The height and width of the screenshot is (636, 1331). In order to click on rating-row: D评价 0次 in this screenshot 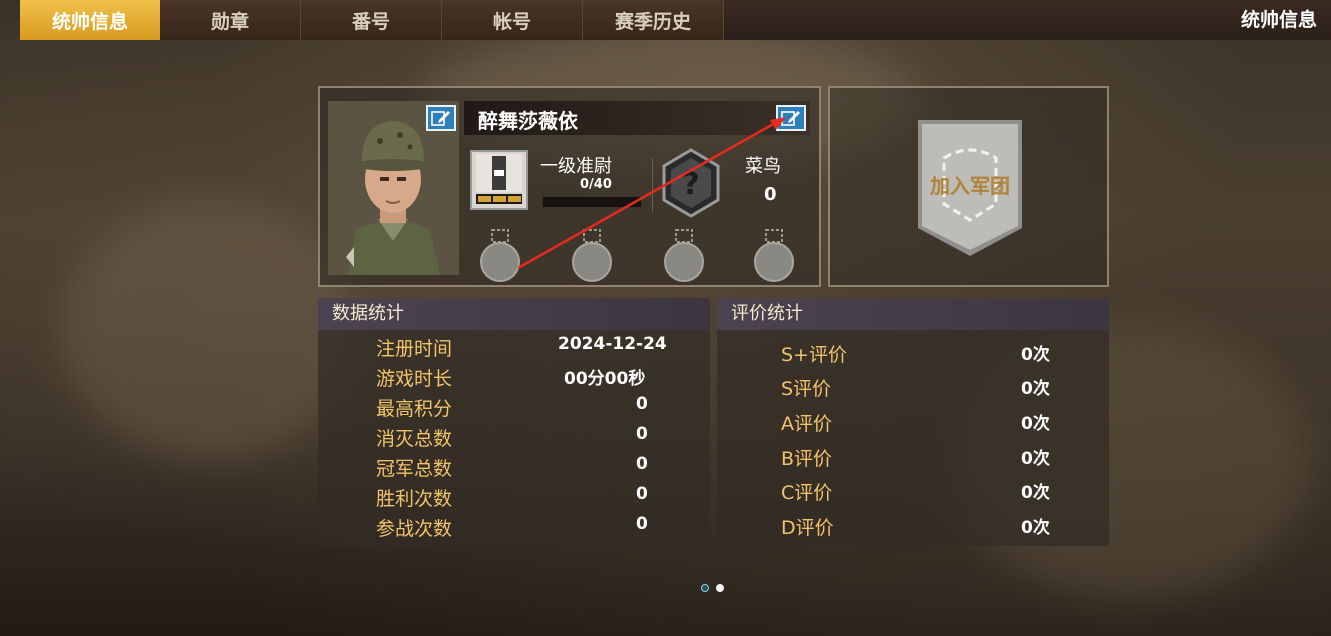, I will do `click(913, 528)`.